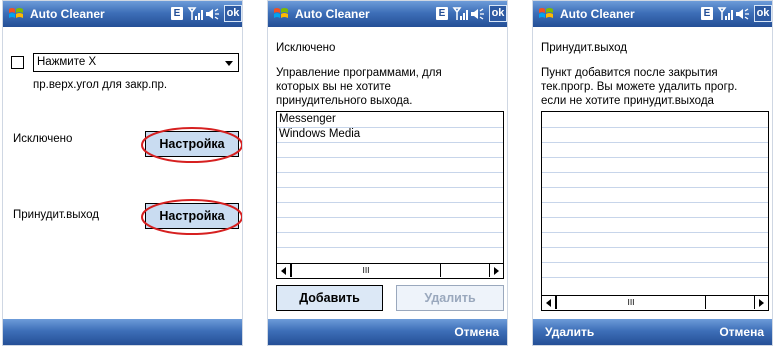 The height and width of the screenshot is (346, 776). Describe the element at coordinates (319, 134) in the screenshot. I see `list-item: Windows Media` at that location.